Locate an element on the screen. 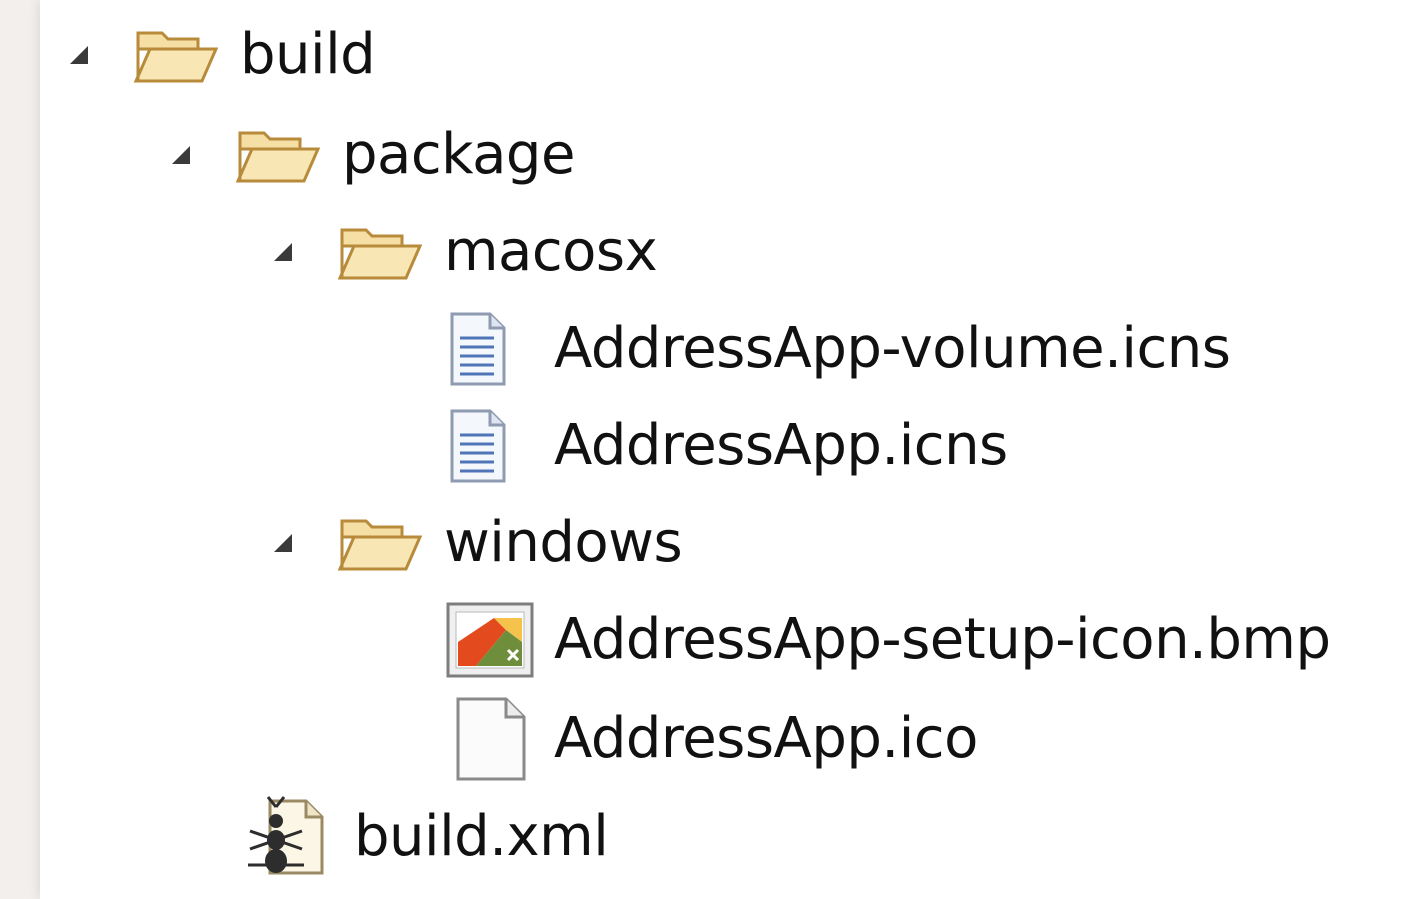  tree-item-app-icns: AddressApp.icns is located at coordinates (727, 446).